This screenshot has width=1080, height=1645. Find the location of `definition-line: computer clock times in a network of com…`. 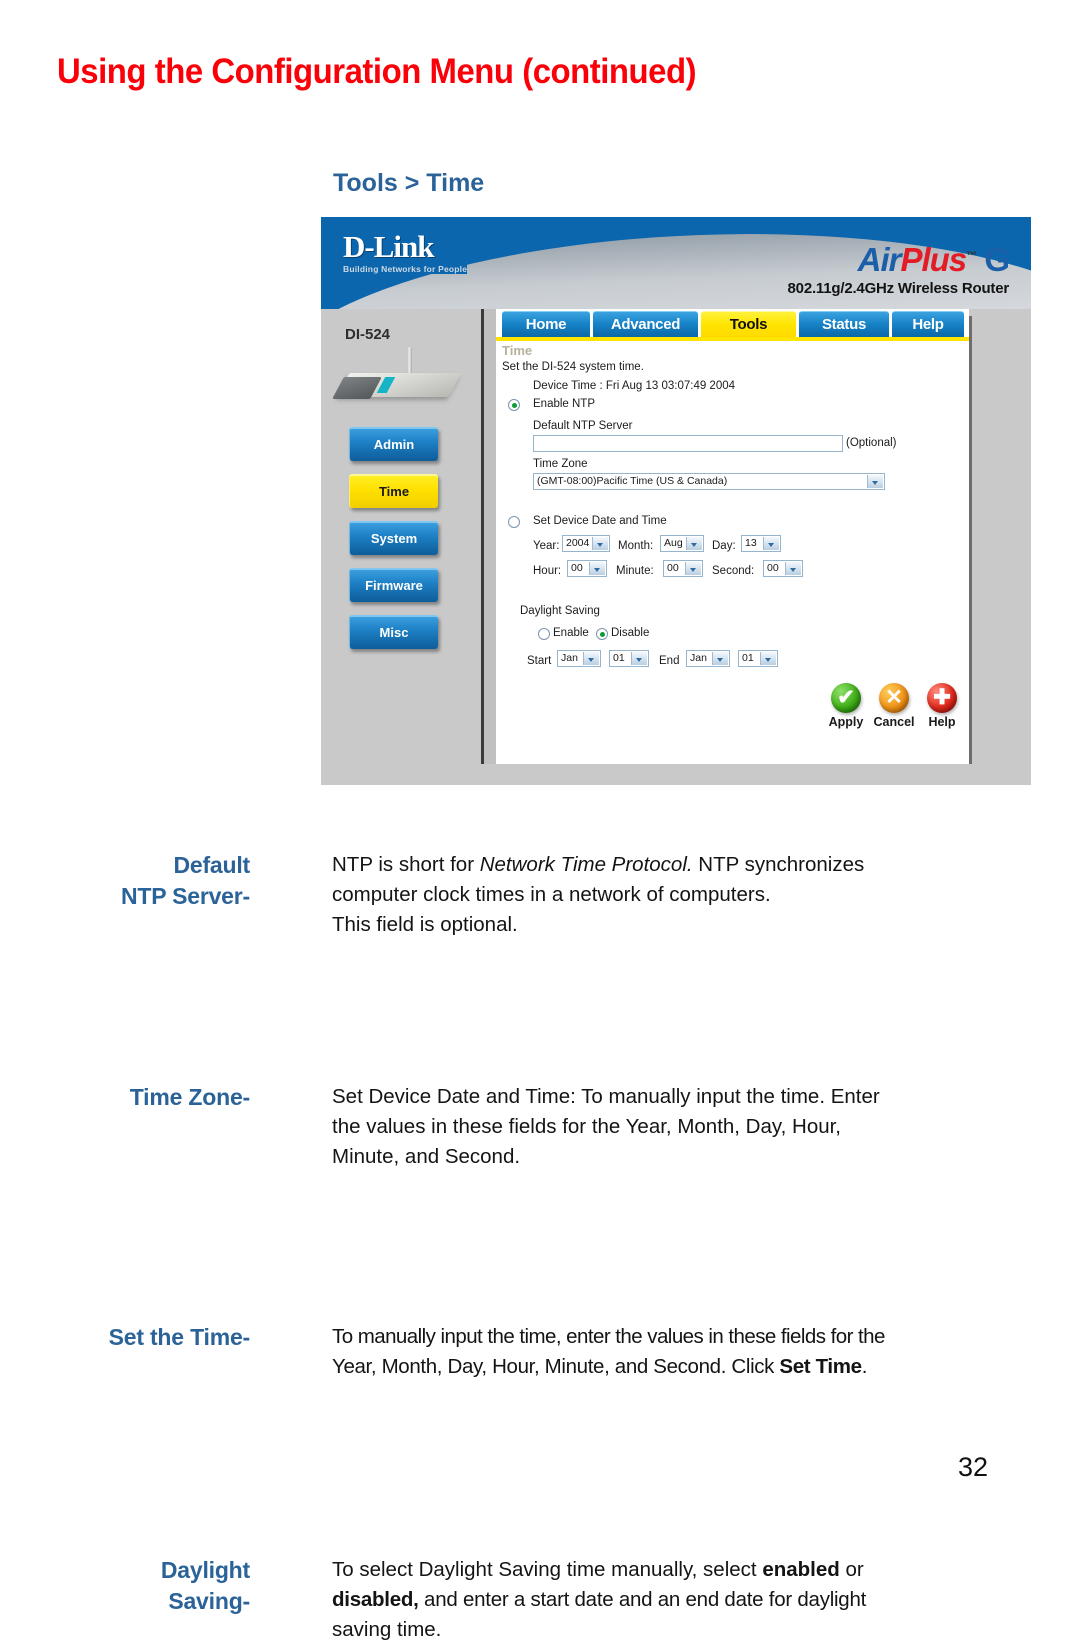

definition-line: computer clock times in a network of com… is located at coordinates (551, 894).